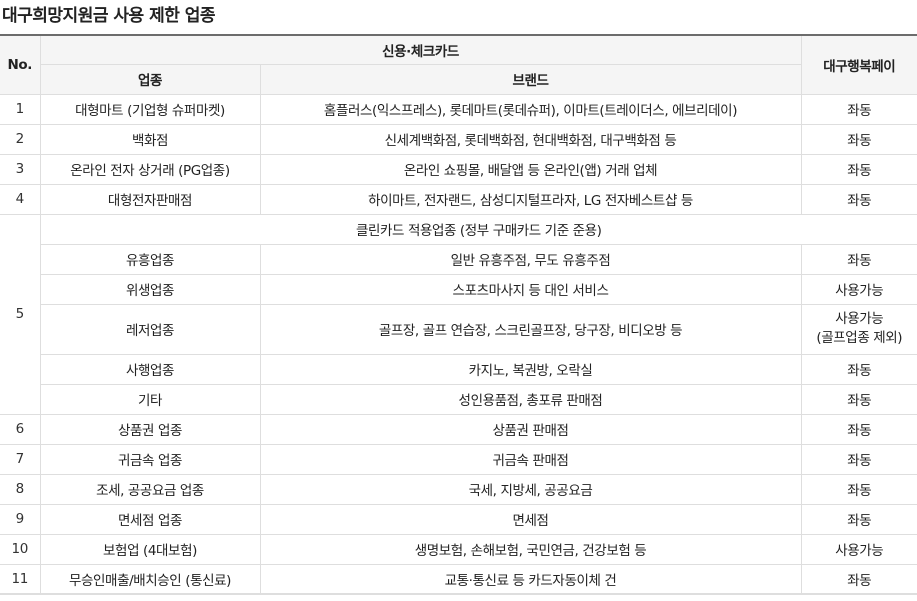 The width and height of the screenshot is (917, 601). Describe the element at coordinates (20, 139) in the screenshot. I see `row-no: 2` at that location.